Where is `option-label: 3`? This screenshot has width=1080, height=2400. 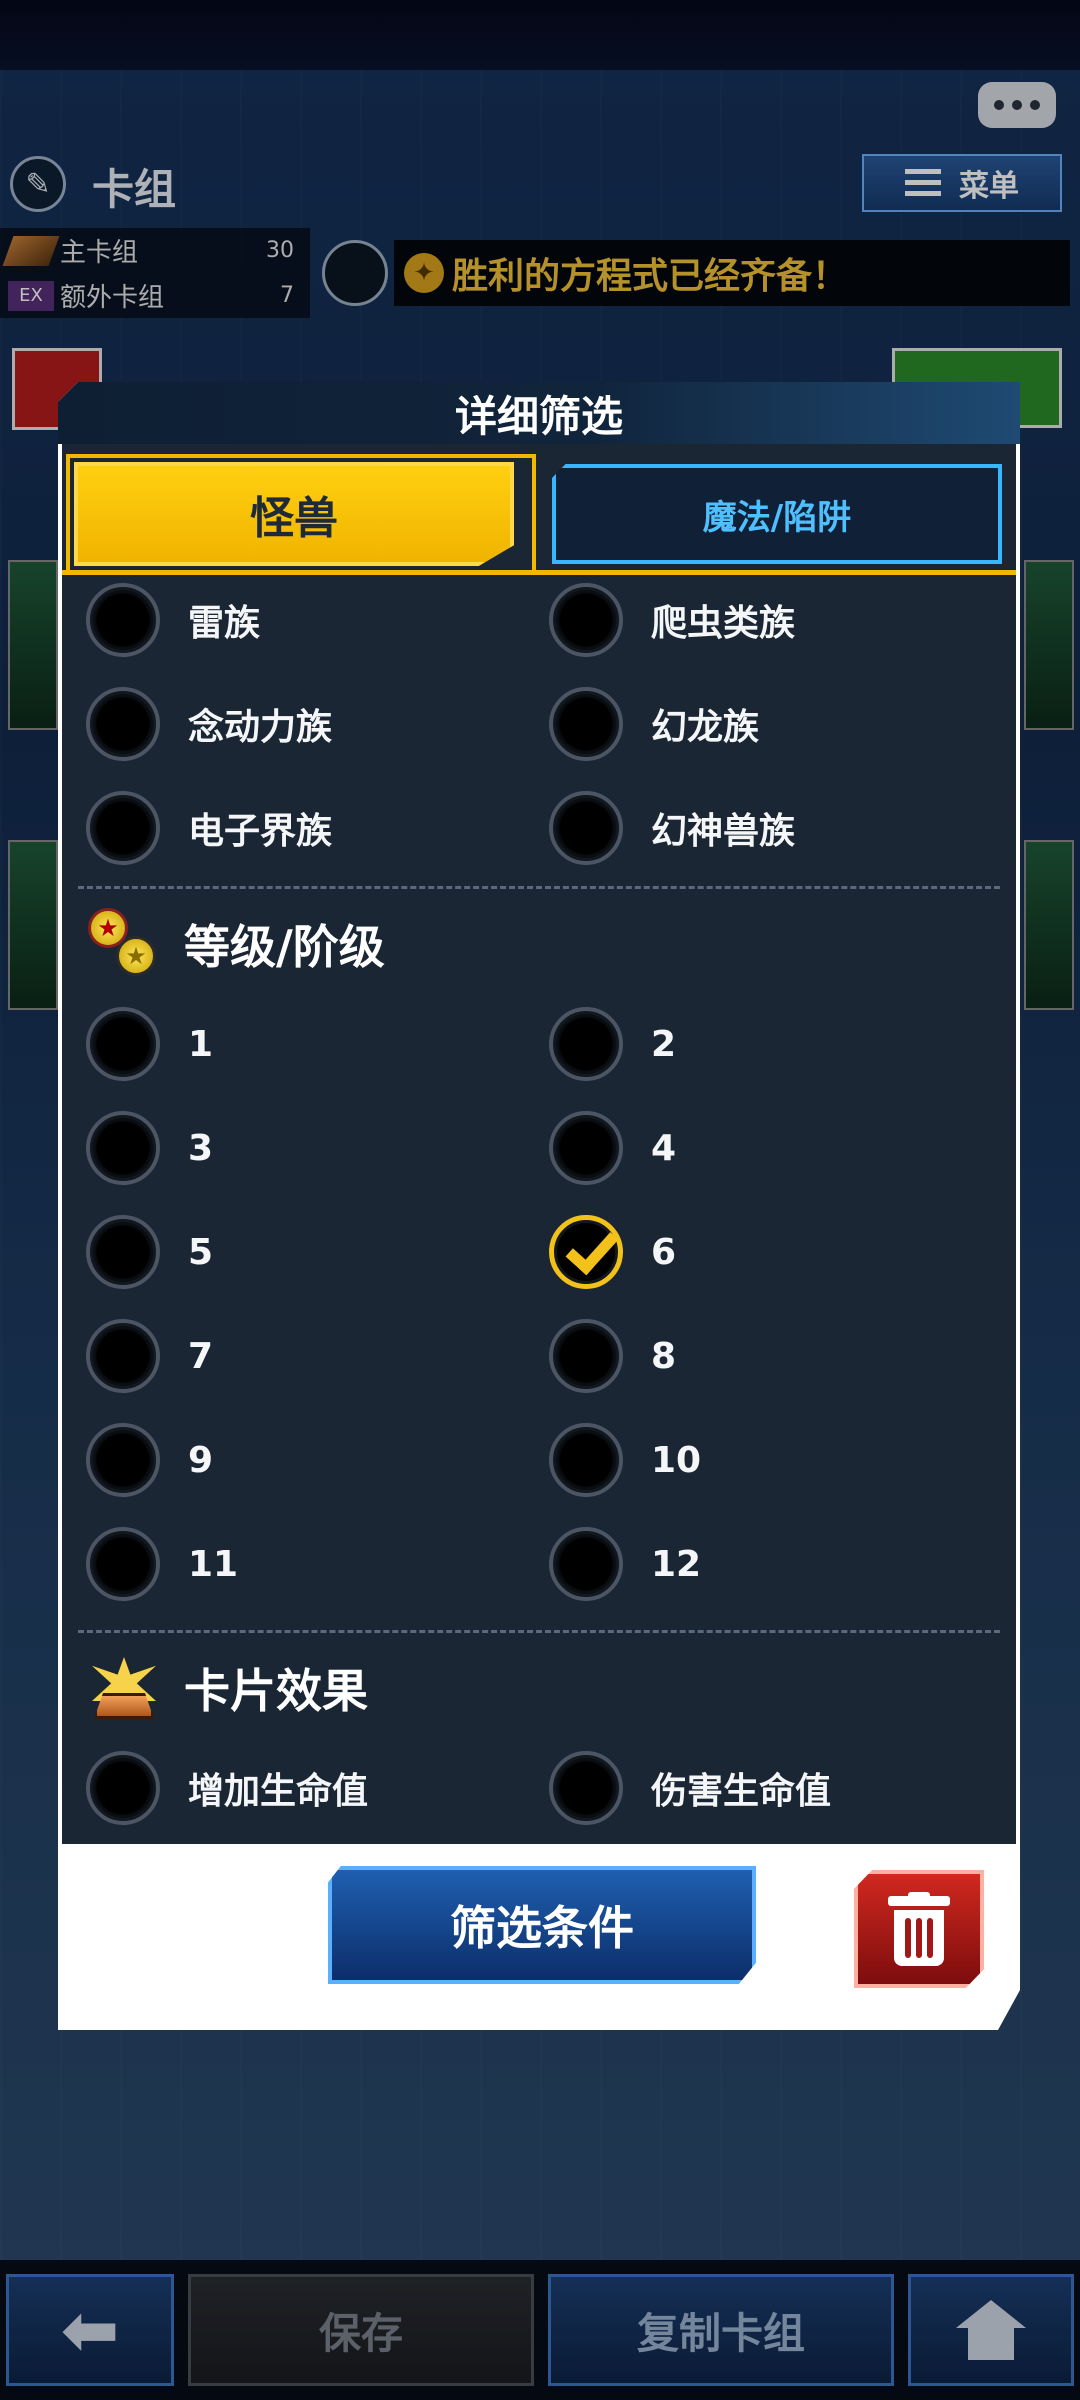 option-label: 3 is located at coordinates (201, 1148).